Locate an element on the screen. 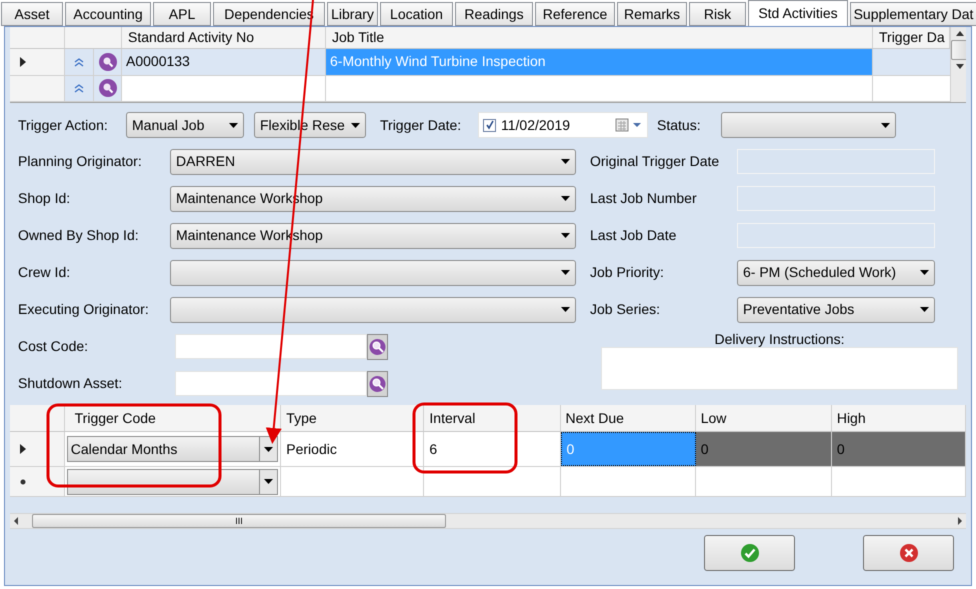 The height and width of the screenshot is (589, 976). field-dropdown: Preventative Jobs is located at coordinates (836, 309).